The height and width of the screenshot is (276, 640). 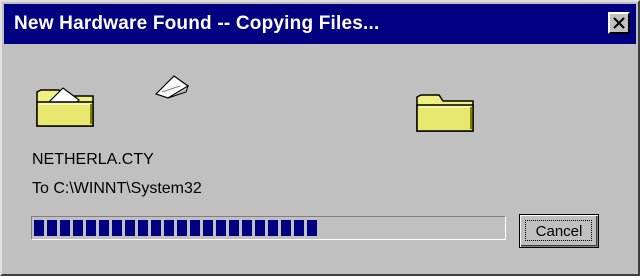 What do you see at coordinates (117, 188) in the screenshot?
I see `destination-path: To C:\WINNT\System32` at bounding box center [117, 188].